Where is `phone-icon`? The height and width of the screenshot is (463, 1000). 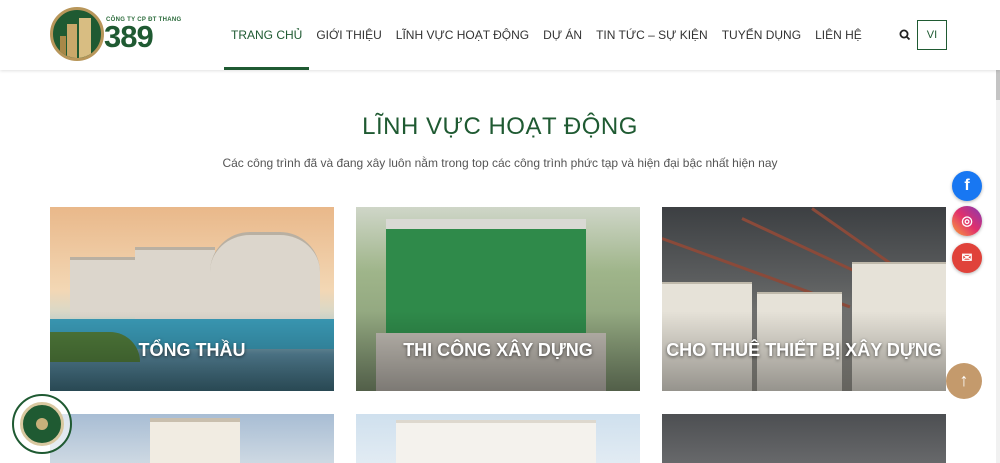 phone-icon is located at coordinates (42, 424).